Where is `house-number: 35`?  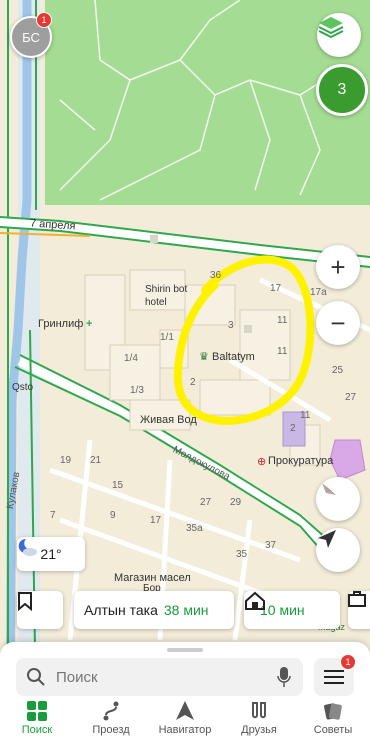 house-number: 35 is located at coordinates (242, 554).